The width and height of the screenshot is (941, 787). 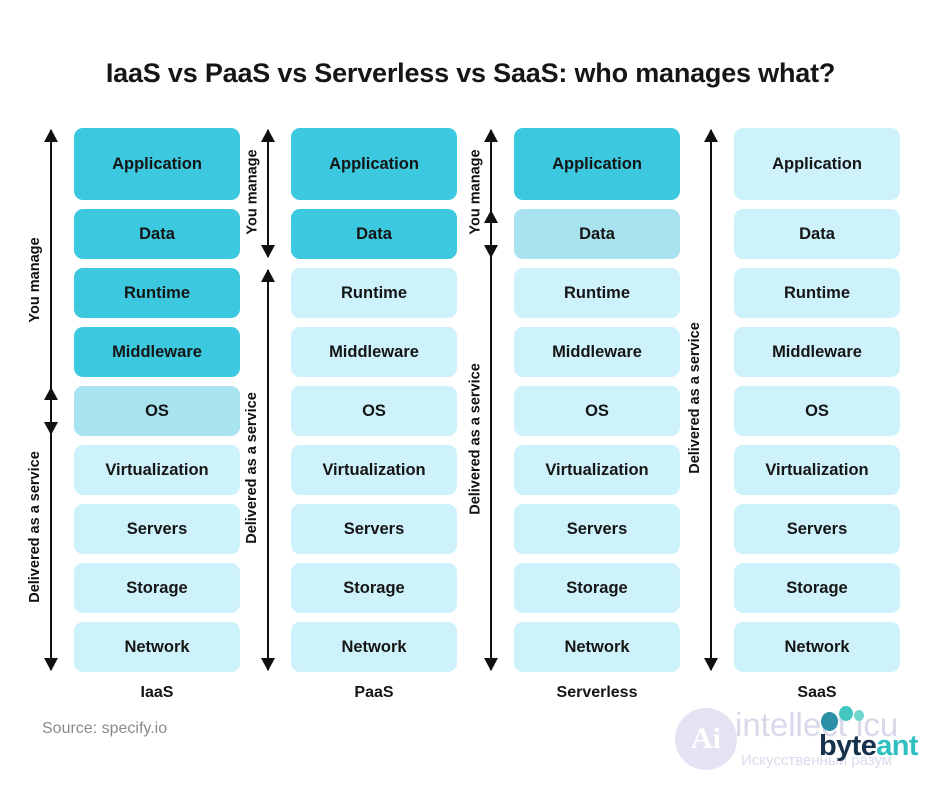 I want to click on byteant-logo-second: ant, so click(x=897, y=746).